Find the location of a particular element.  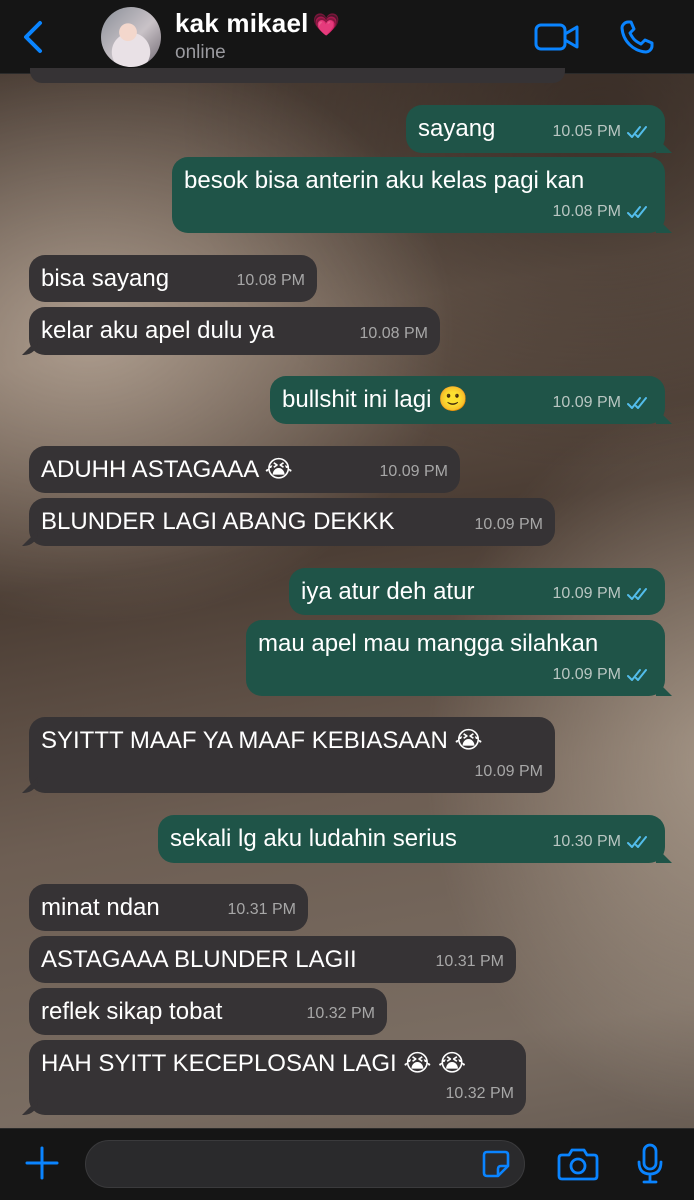

contact-name-text: kak mikael is located at coordinates (242, 23).